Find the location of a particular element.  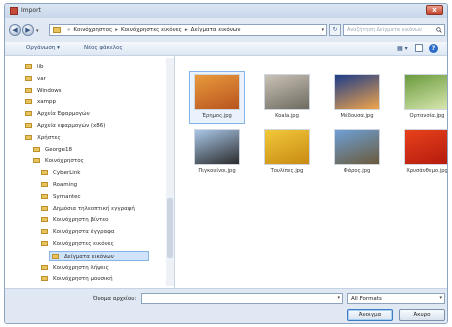

sidebar-item-label: Κοινόχρηστη λήψεις is located at coordinates (81, 267).